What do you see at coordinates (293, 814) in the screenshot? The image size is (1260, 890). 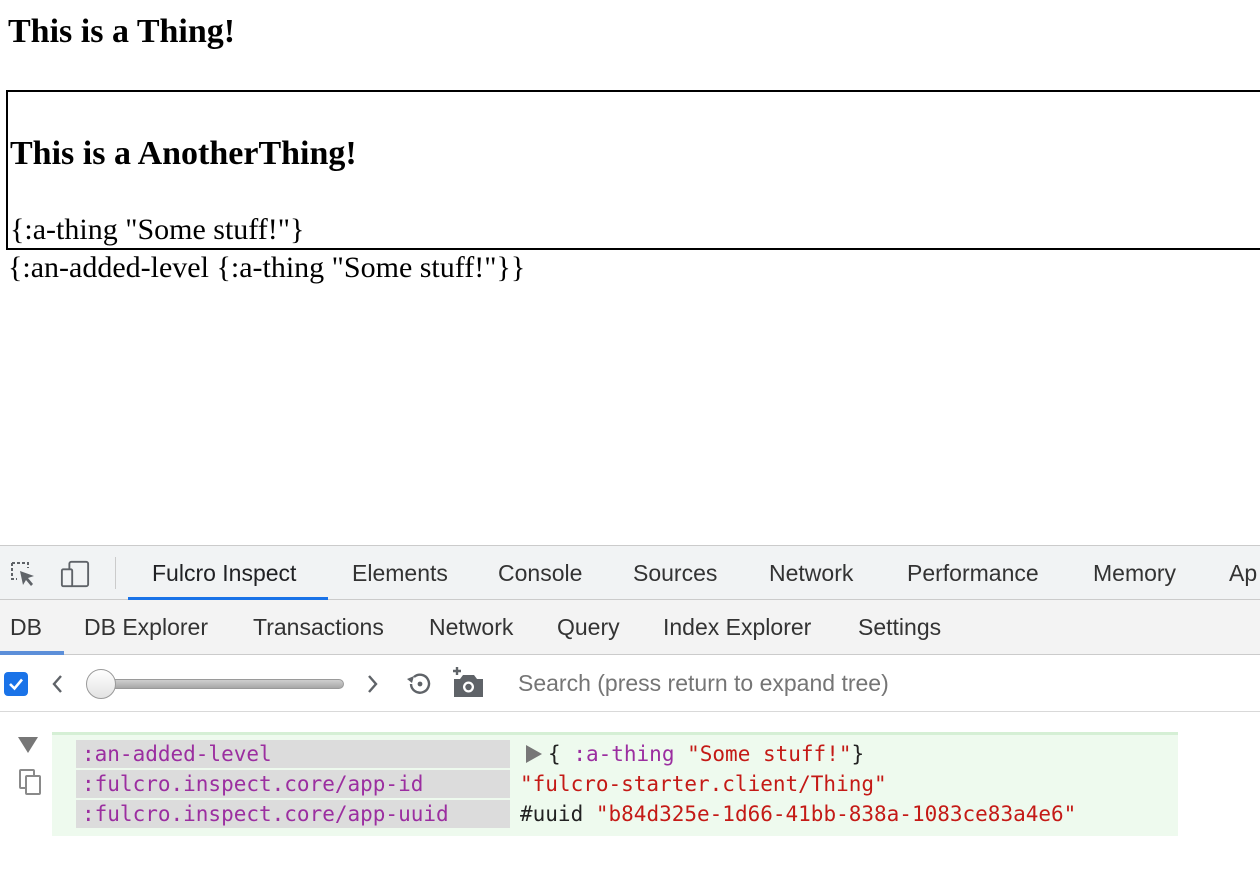 I see `db-key: :fulcro.inspect.core/app-uuid` at bounding box center [293, 814].